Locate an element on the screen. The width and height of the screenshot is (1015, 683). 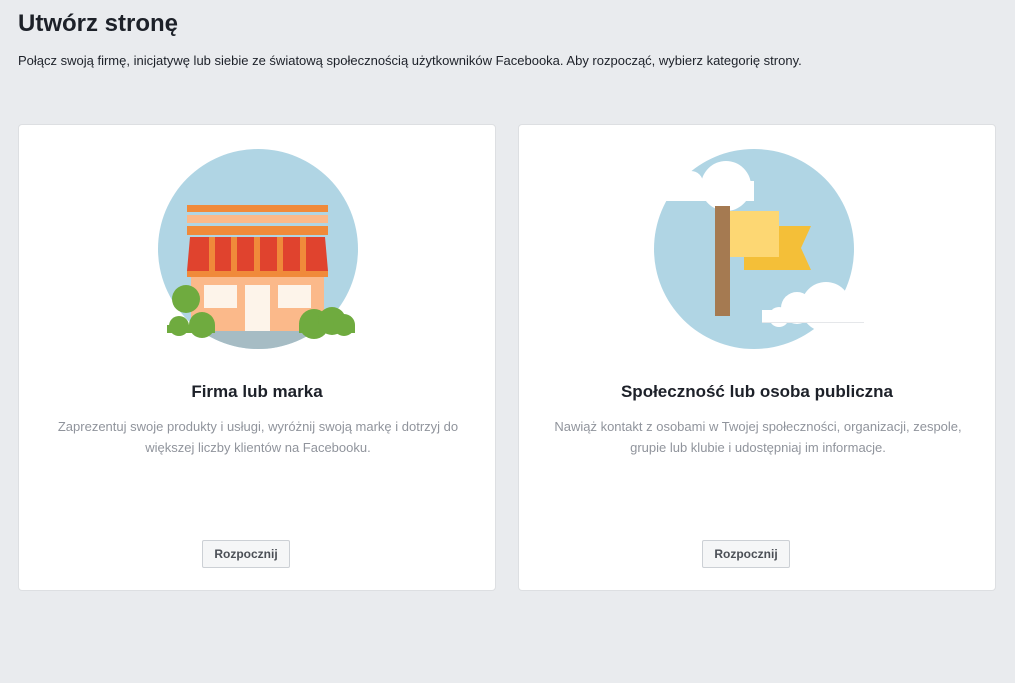
storefront-illustration is located at coordinates (258, 249).